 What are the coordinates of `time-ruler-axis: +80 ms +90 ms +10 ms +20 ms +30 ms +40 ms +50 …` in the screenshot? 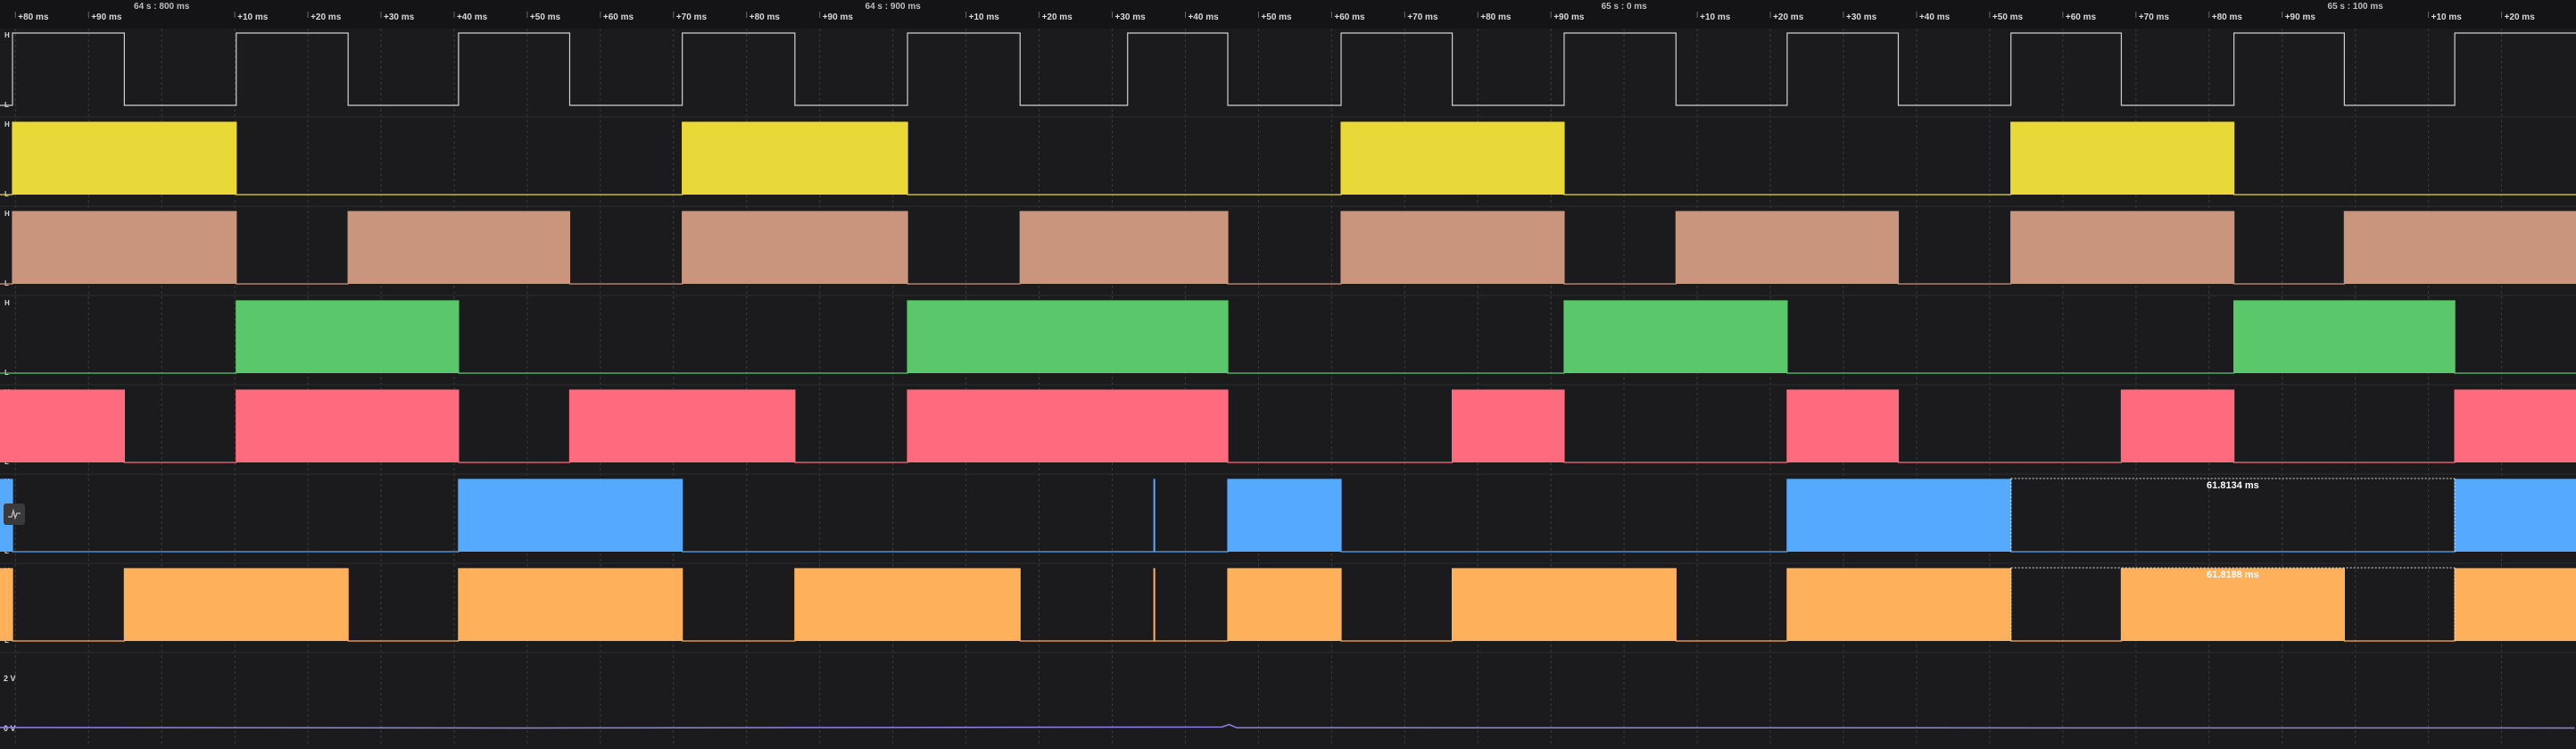 It's located at (1275, 12).